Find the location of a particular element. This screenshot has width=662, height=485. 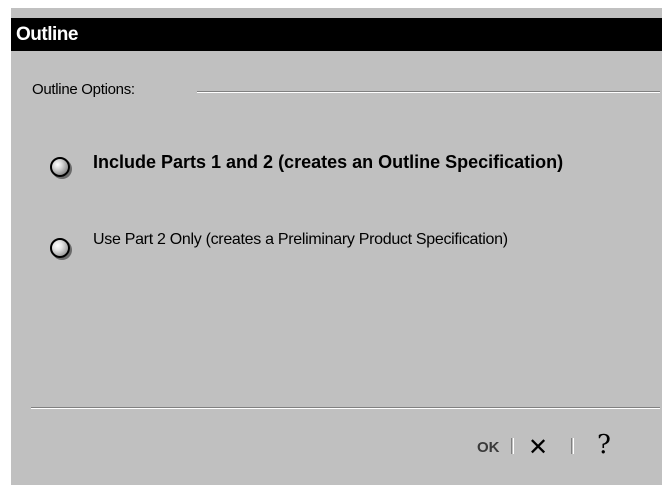

include-parts-radio is located at coordinates (60, 167).